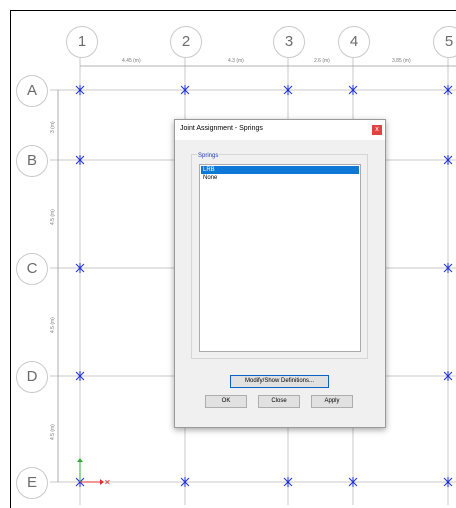  What do you see at coordinates (322, 61) in the screenshot?
I see `column-spacing-label: 2.6 (m)` at bounding box center [322, 61].